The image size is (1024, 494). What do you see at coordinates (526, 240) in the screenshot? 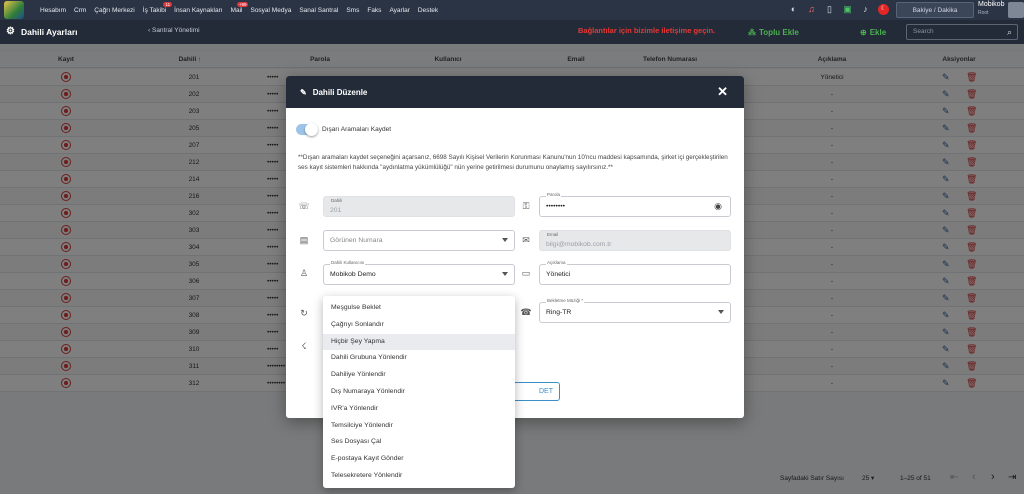
I see `mail-icon: ✉` at bounding box center [526, 240].